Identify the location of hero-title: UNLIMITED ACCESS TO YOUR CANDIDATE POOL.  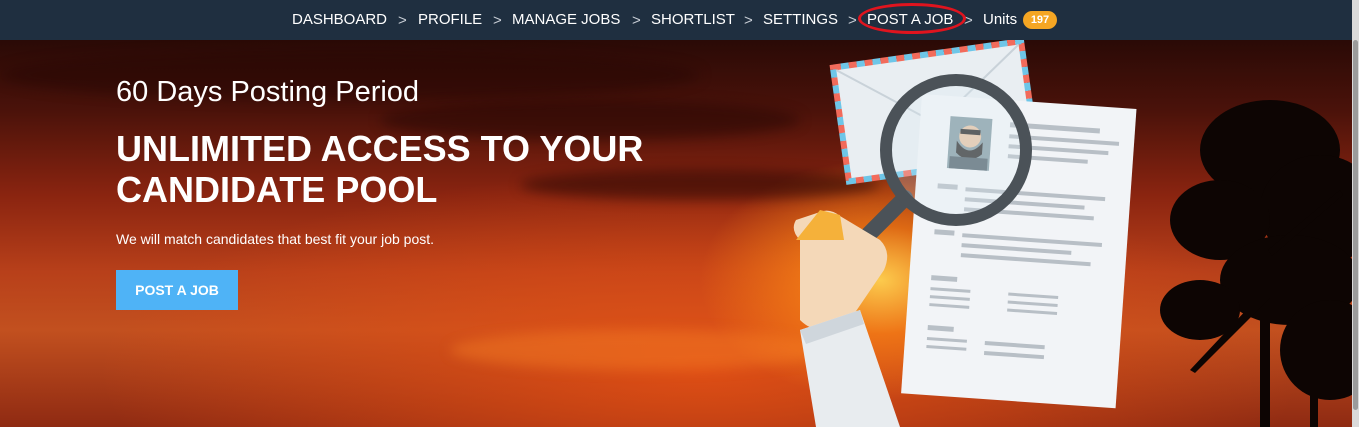
(380, 169).